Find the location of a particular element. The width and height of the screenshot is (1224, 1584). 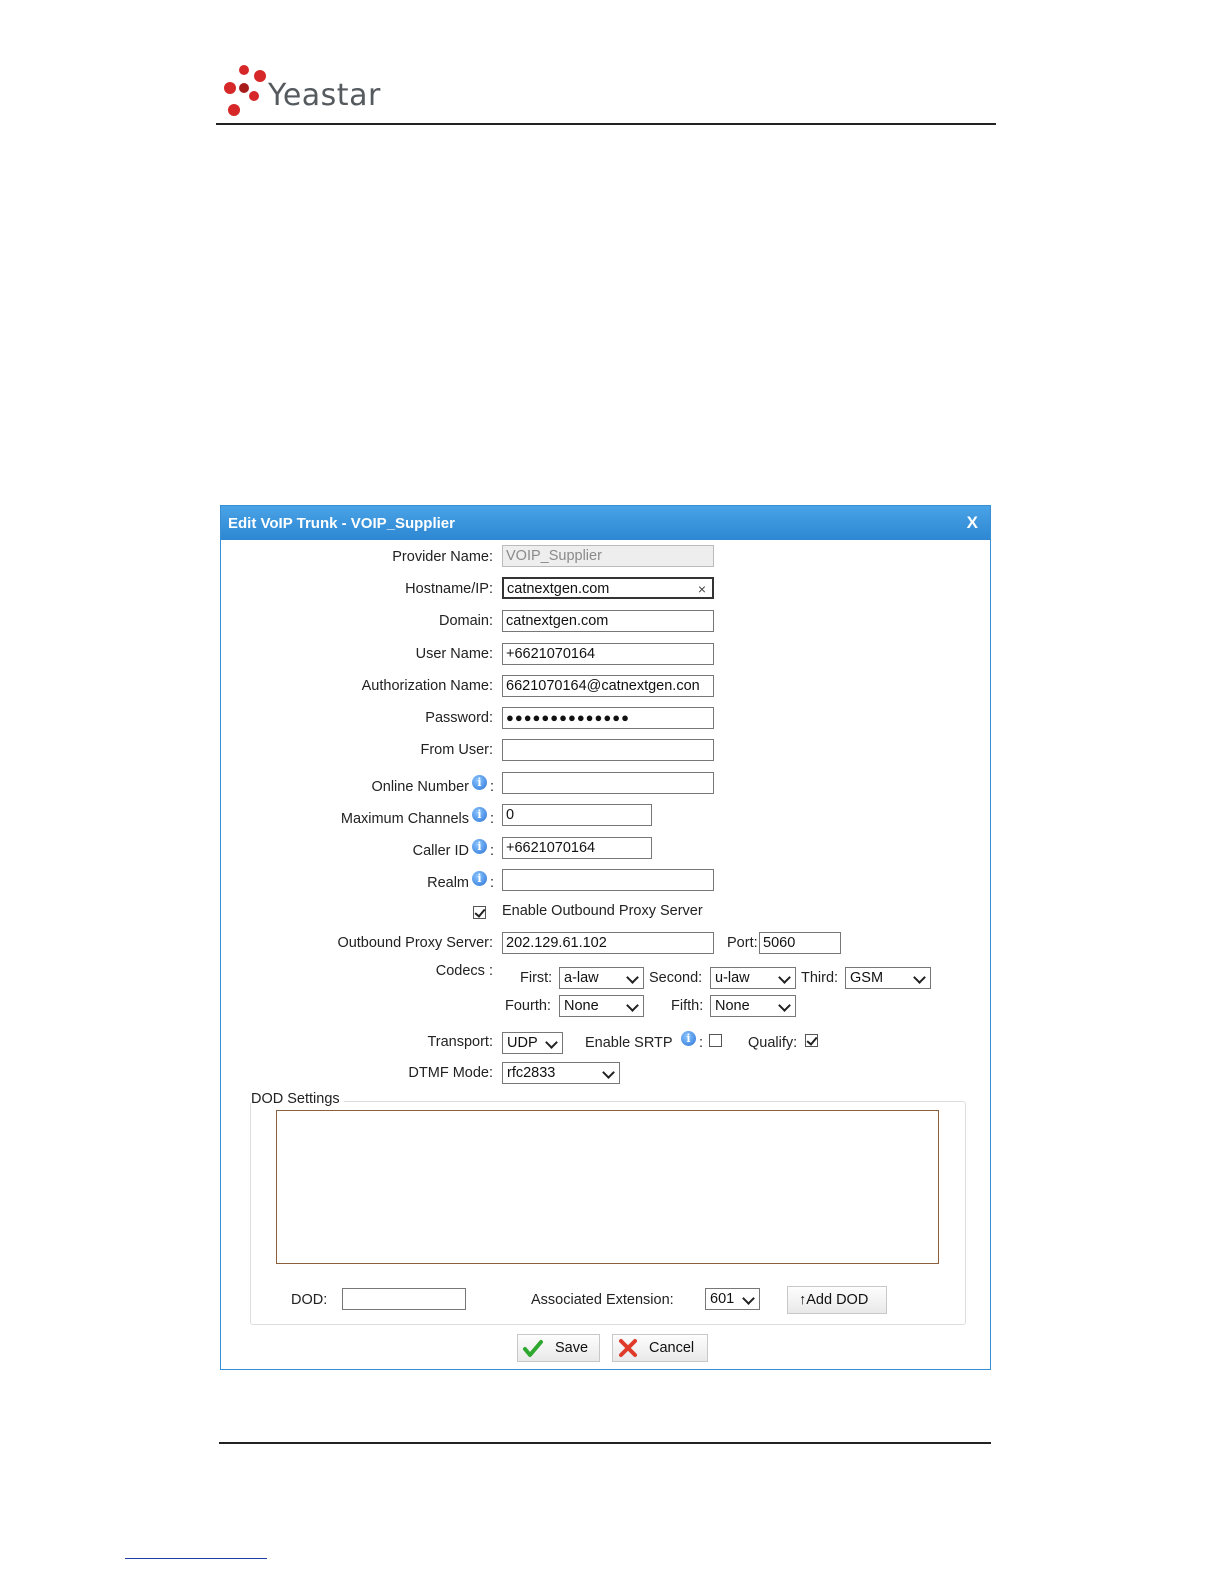

codec-fourth-value: None is located at coordinates (581, 1006).